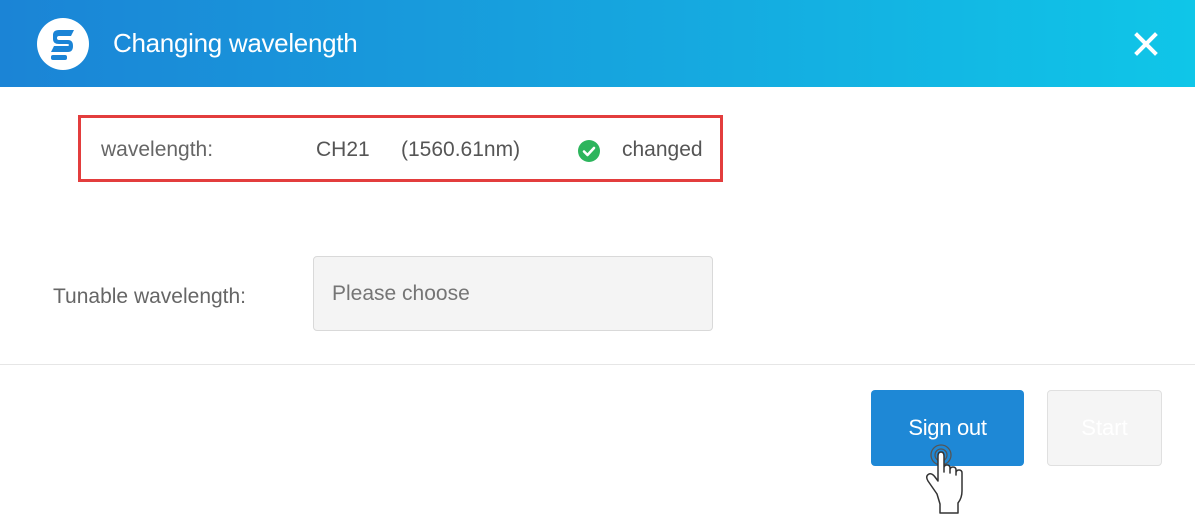 This screenshot has height=514, width=1195. Describe the element at coordinates (157, 149) in the screenshot. I see `wavelength-label: wavelength:` at that location.